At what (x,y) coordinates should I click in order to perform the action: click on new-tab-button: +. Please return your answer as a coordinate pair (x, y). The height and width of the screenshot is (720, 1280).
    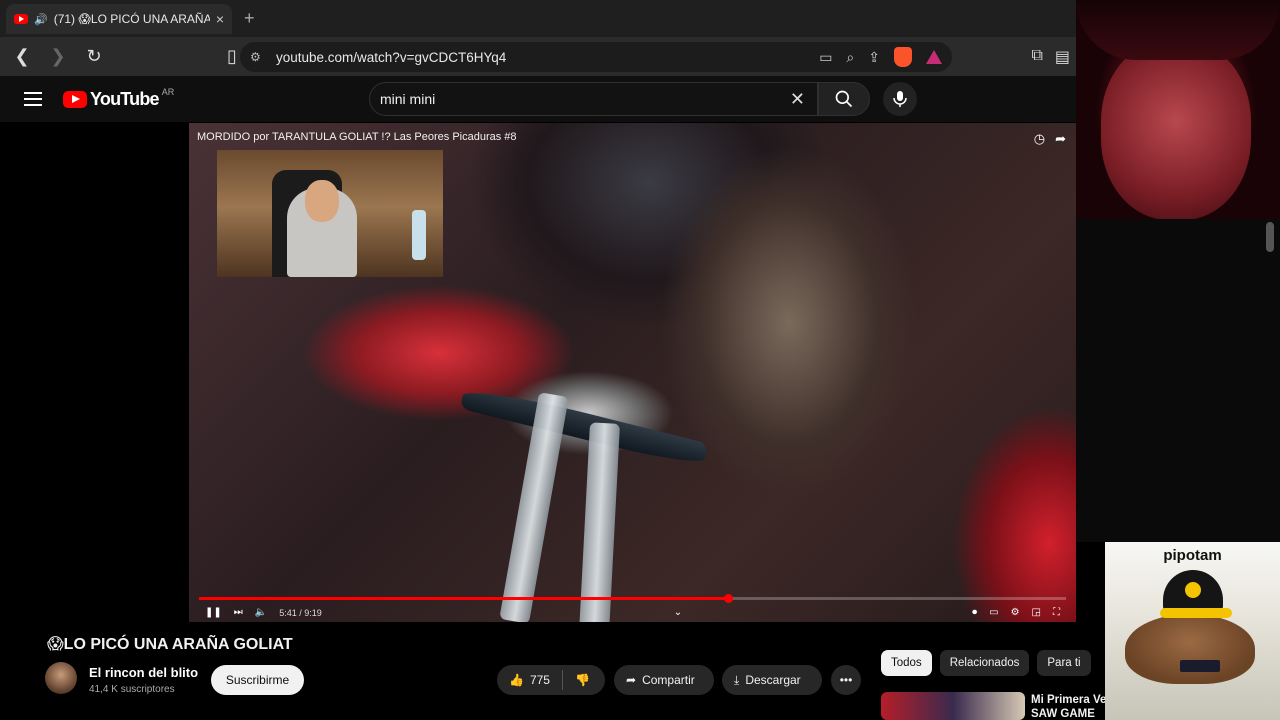
    Looking at the image, I should click on (249, 18).